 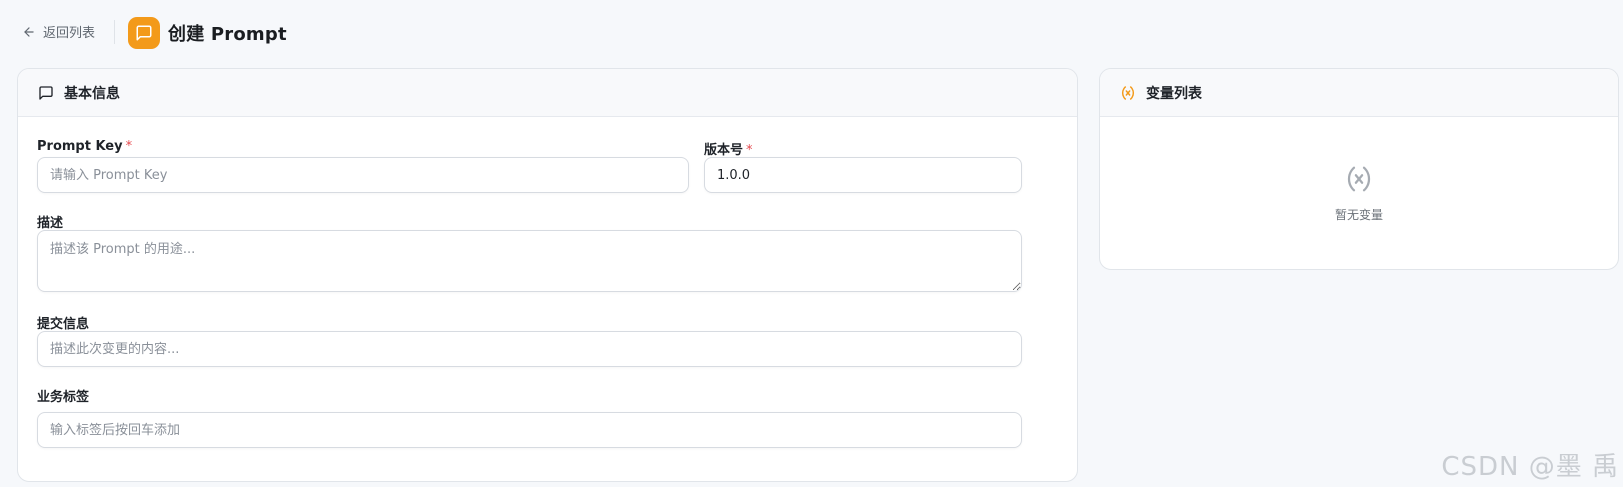 What do you see at coordinates (69, 33) in the screenshot?
I see `back-label: 返回列表` at bounding box center [69, 33].